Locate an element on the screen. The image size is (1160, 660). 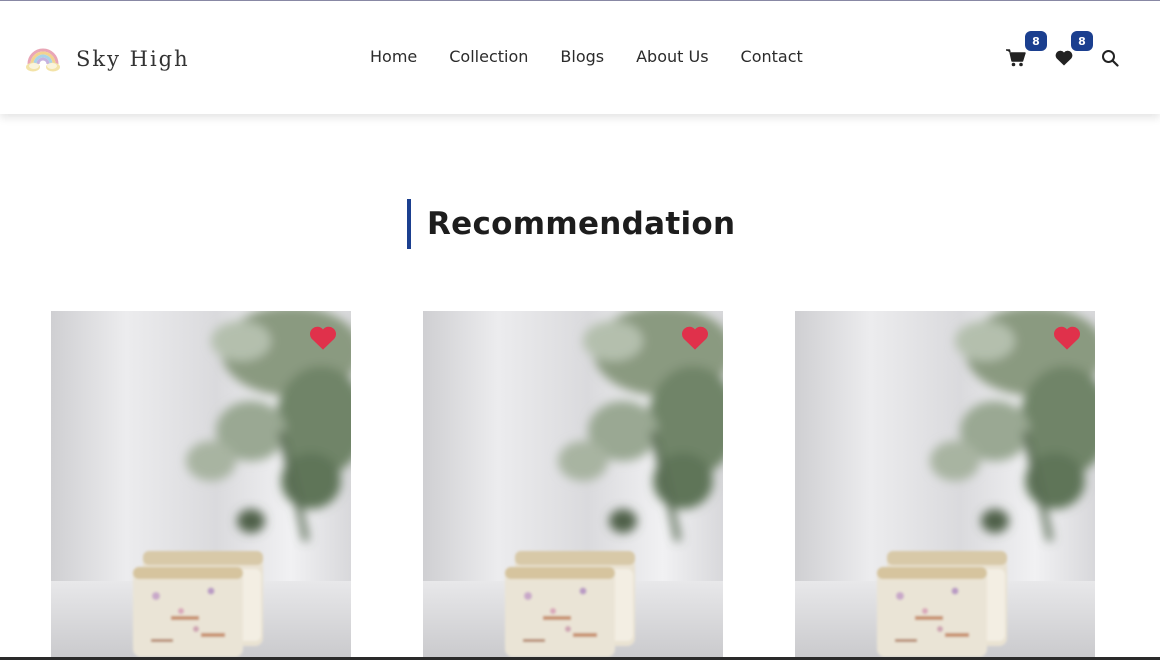
search-button is located at coordinates (1110, 58).